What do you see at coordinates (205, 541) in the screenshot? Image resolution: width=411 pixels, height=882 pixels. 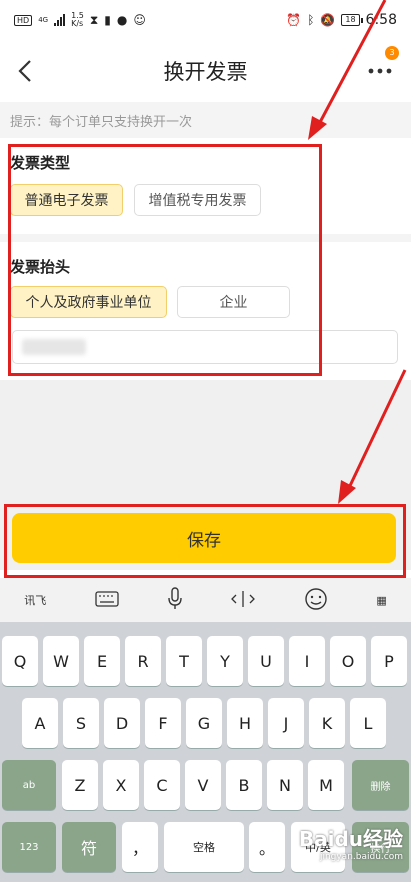 I see `annotation-box-save` at bounding box center [205, 541].